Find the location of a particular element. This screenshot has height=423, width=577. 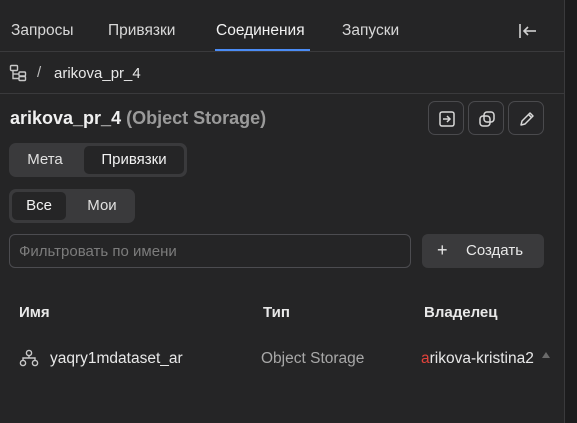

scope-mine-option: Мои is located at coordinates (102, 206).